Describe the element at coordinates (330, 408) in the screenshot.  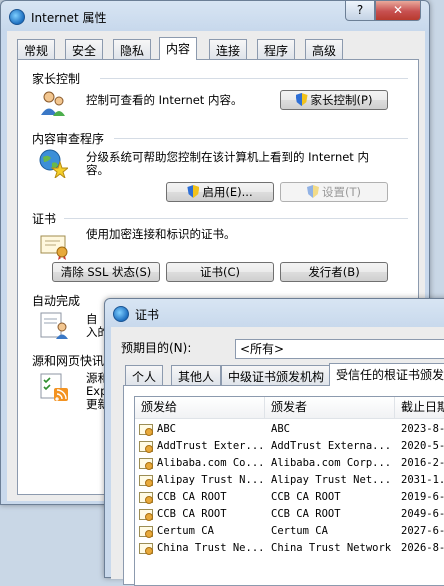
I see `column-header-issued-by: 颁发者` at that location.